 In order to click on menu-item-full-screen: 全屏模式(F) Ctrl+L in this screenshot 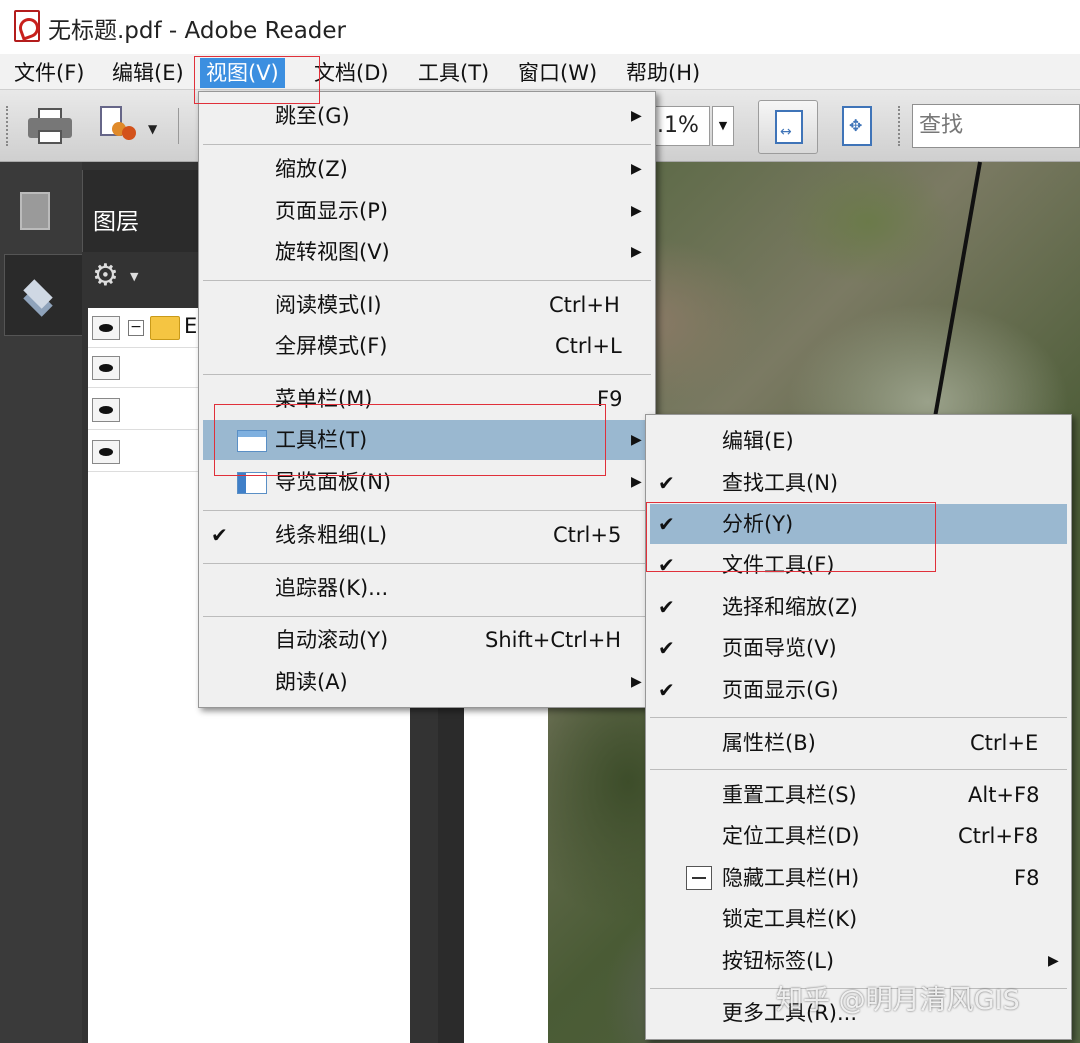, I will do `click(427, 346)`.